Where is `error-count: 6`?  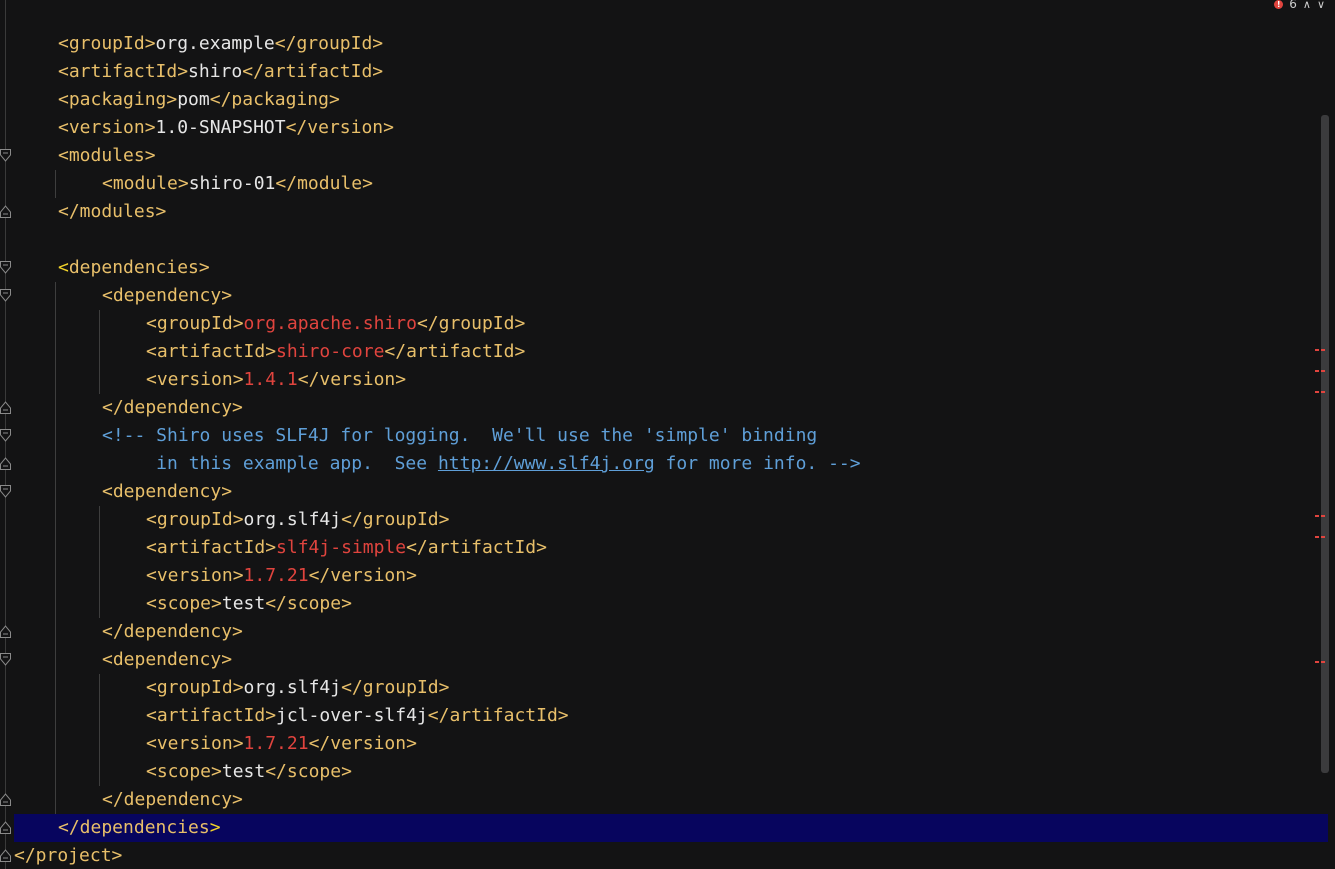
error-count: 6 is located at coordinates (1293, 5).